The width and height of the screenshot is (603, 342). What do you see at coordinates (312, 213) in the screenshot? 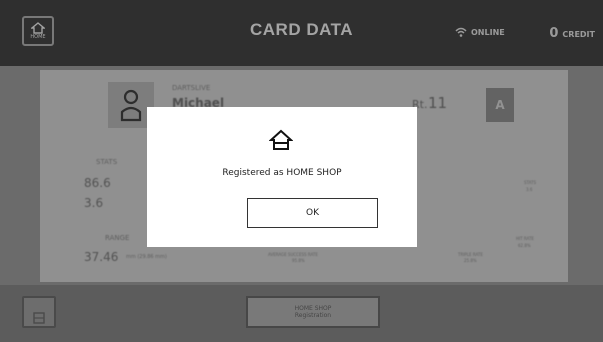
I see `ok-button: OK` at bounding box center [312, 213].